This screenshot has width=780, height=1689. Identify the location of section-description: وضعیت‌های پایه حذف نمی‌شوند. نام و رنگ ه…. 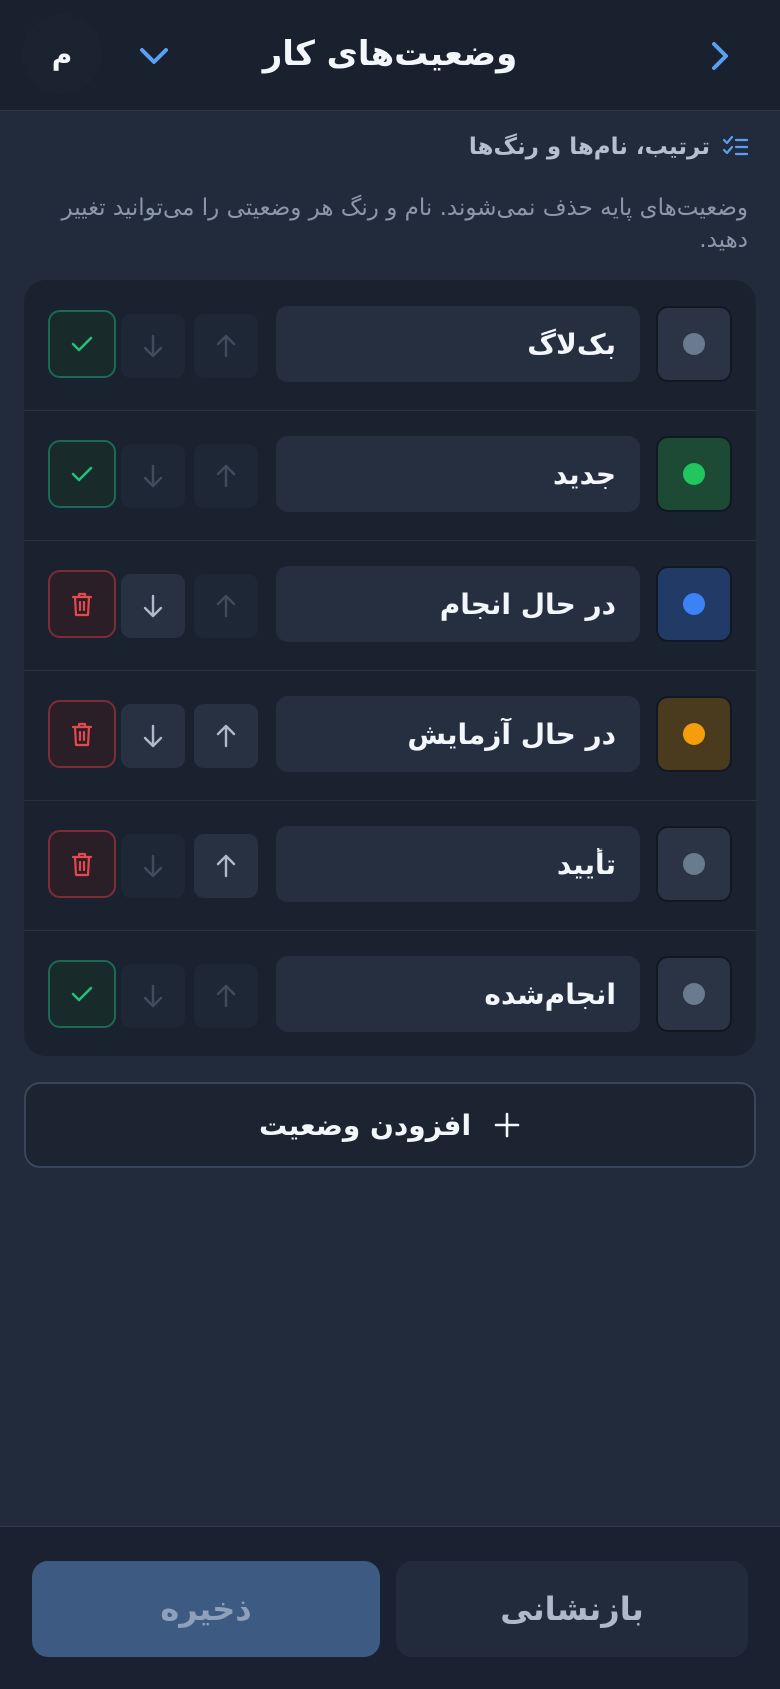
(405, 224).